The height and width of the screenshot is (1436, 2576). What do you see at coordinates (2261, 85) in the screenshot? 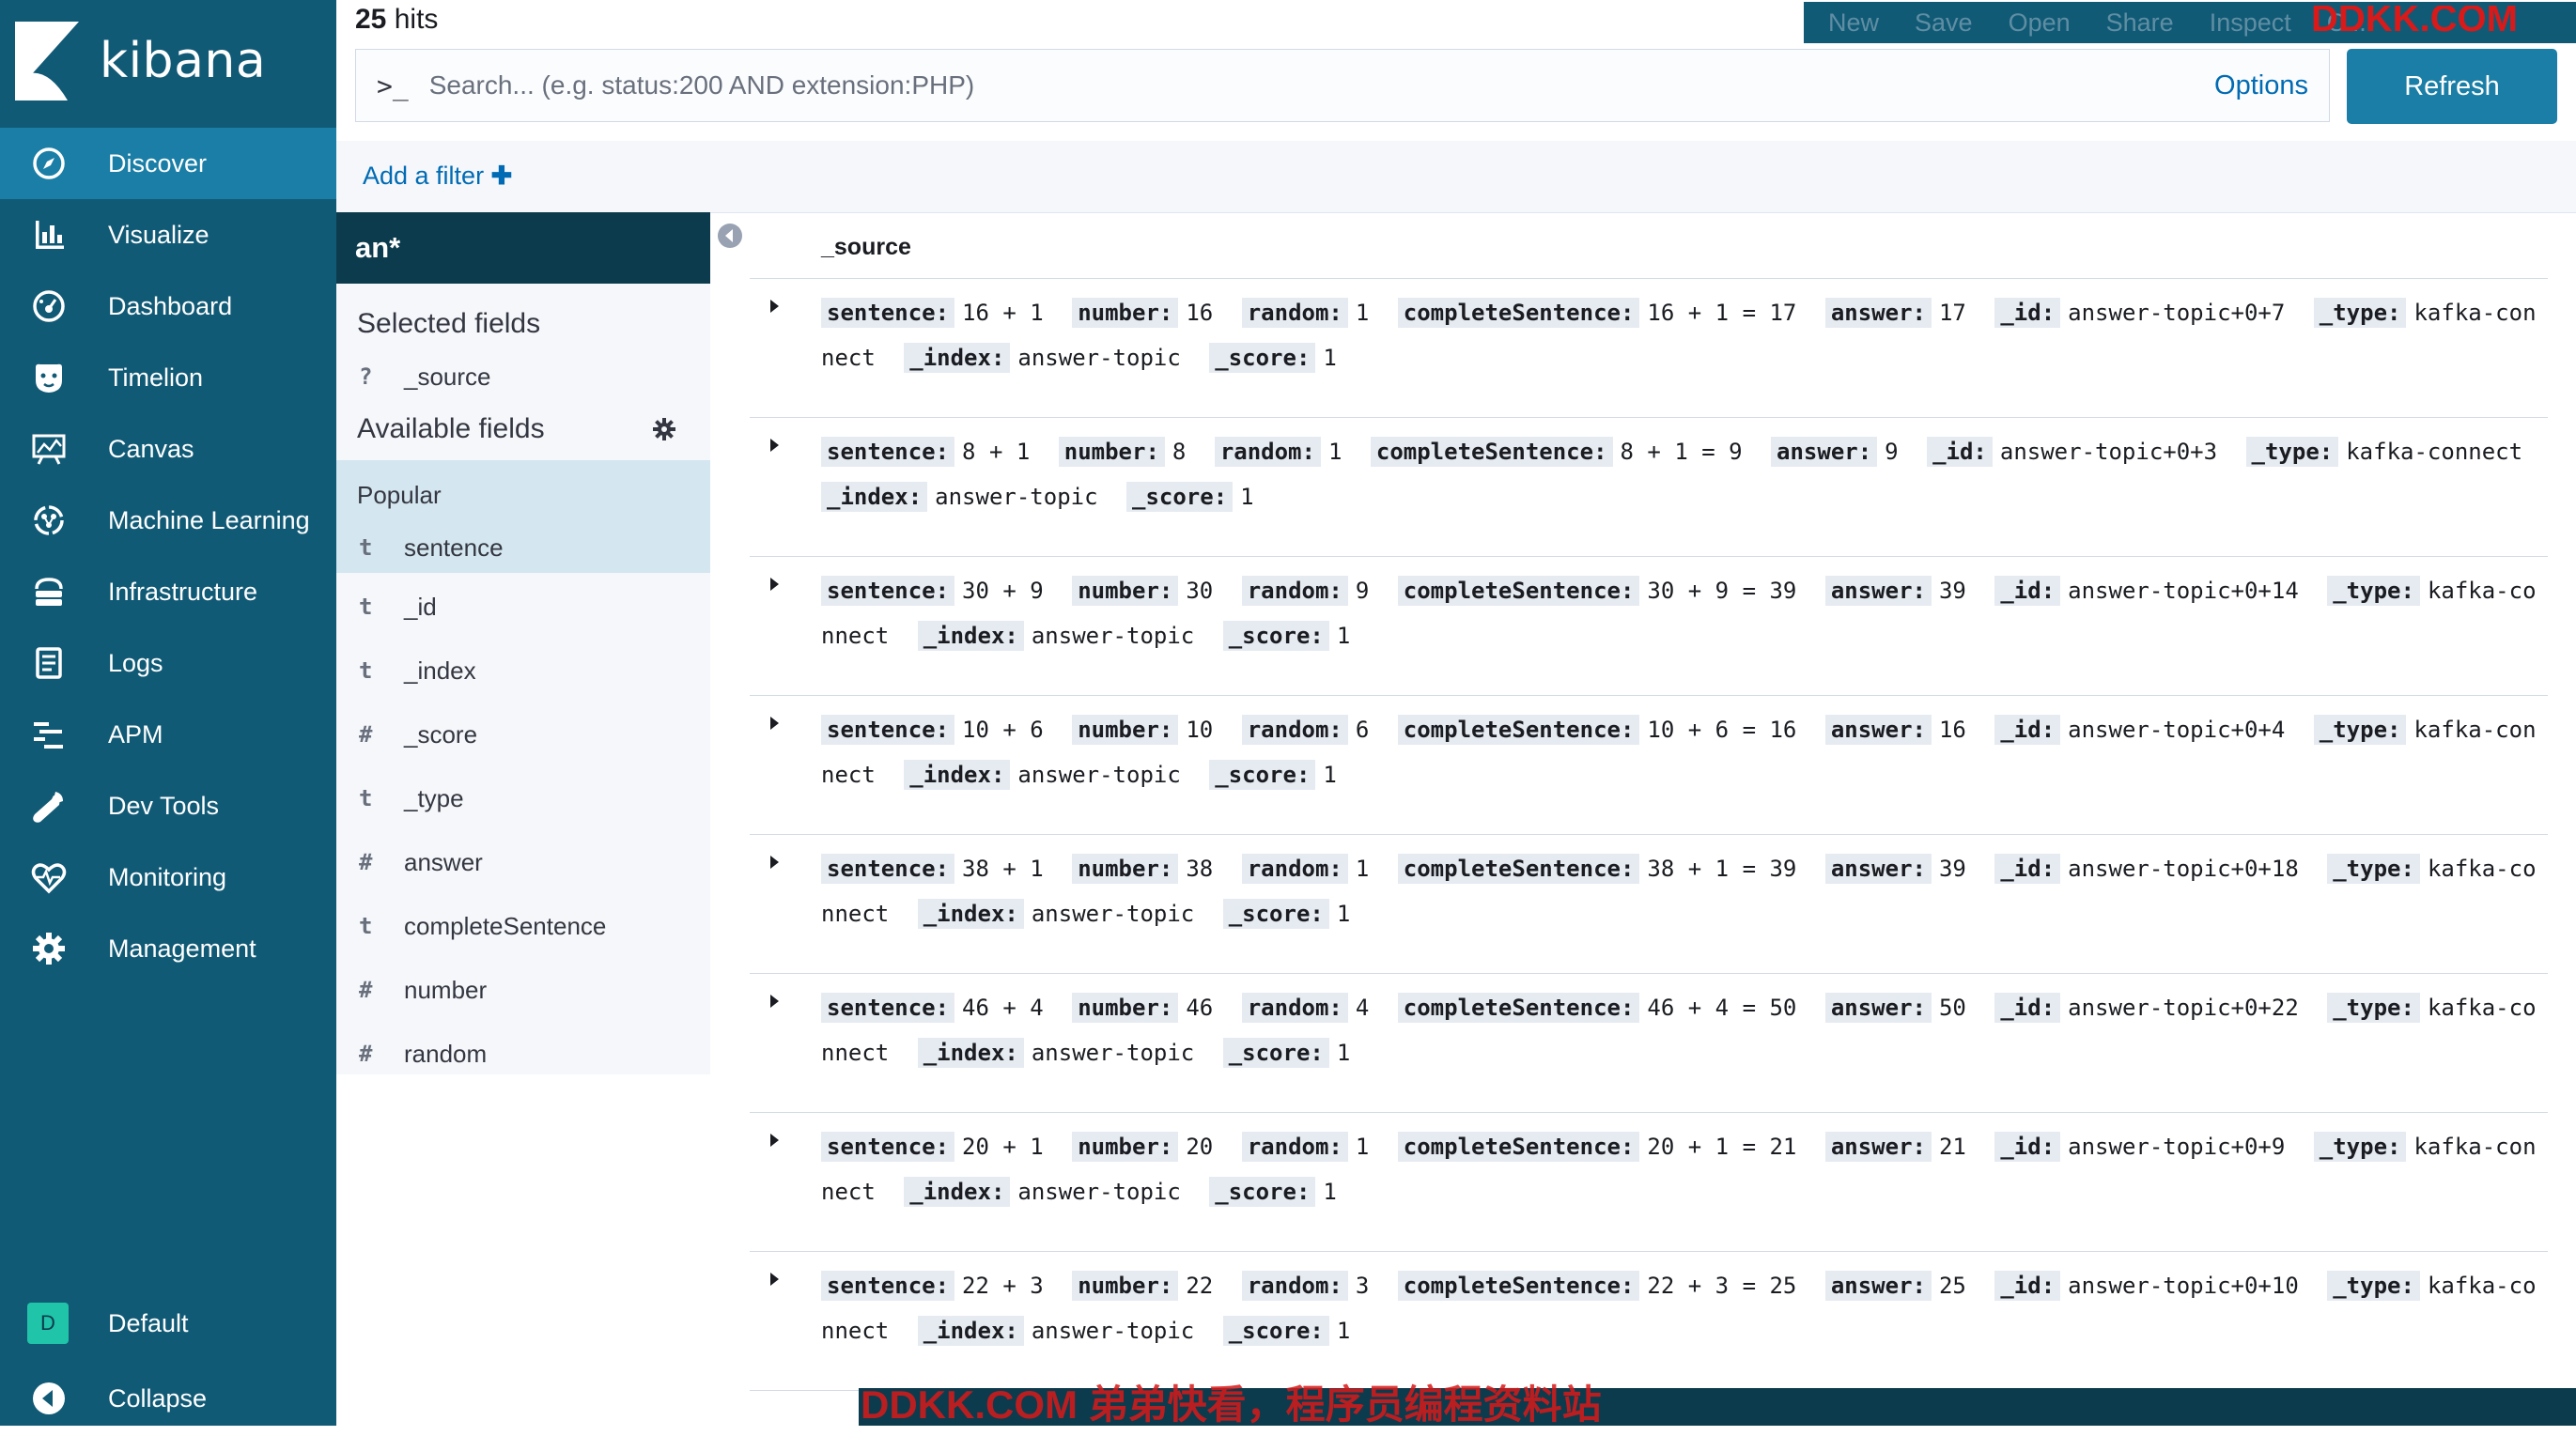
I see `query-options-button: Options` at bounding box center [2261, 85].